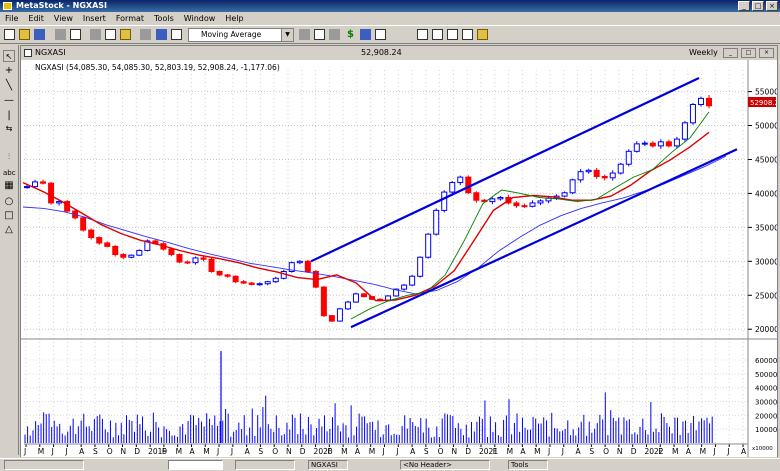  What do you see at coordinates (7, 6) in the screenshot?
I see `metastock-app-icon` at bounding box center [7, 6].